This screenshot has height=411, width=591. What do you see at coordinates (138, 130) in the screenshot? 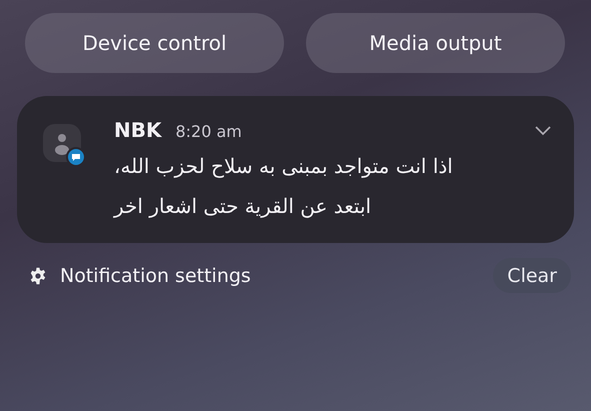
I see `app-name: NBK` at bounding box center [138, 130].